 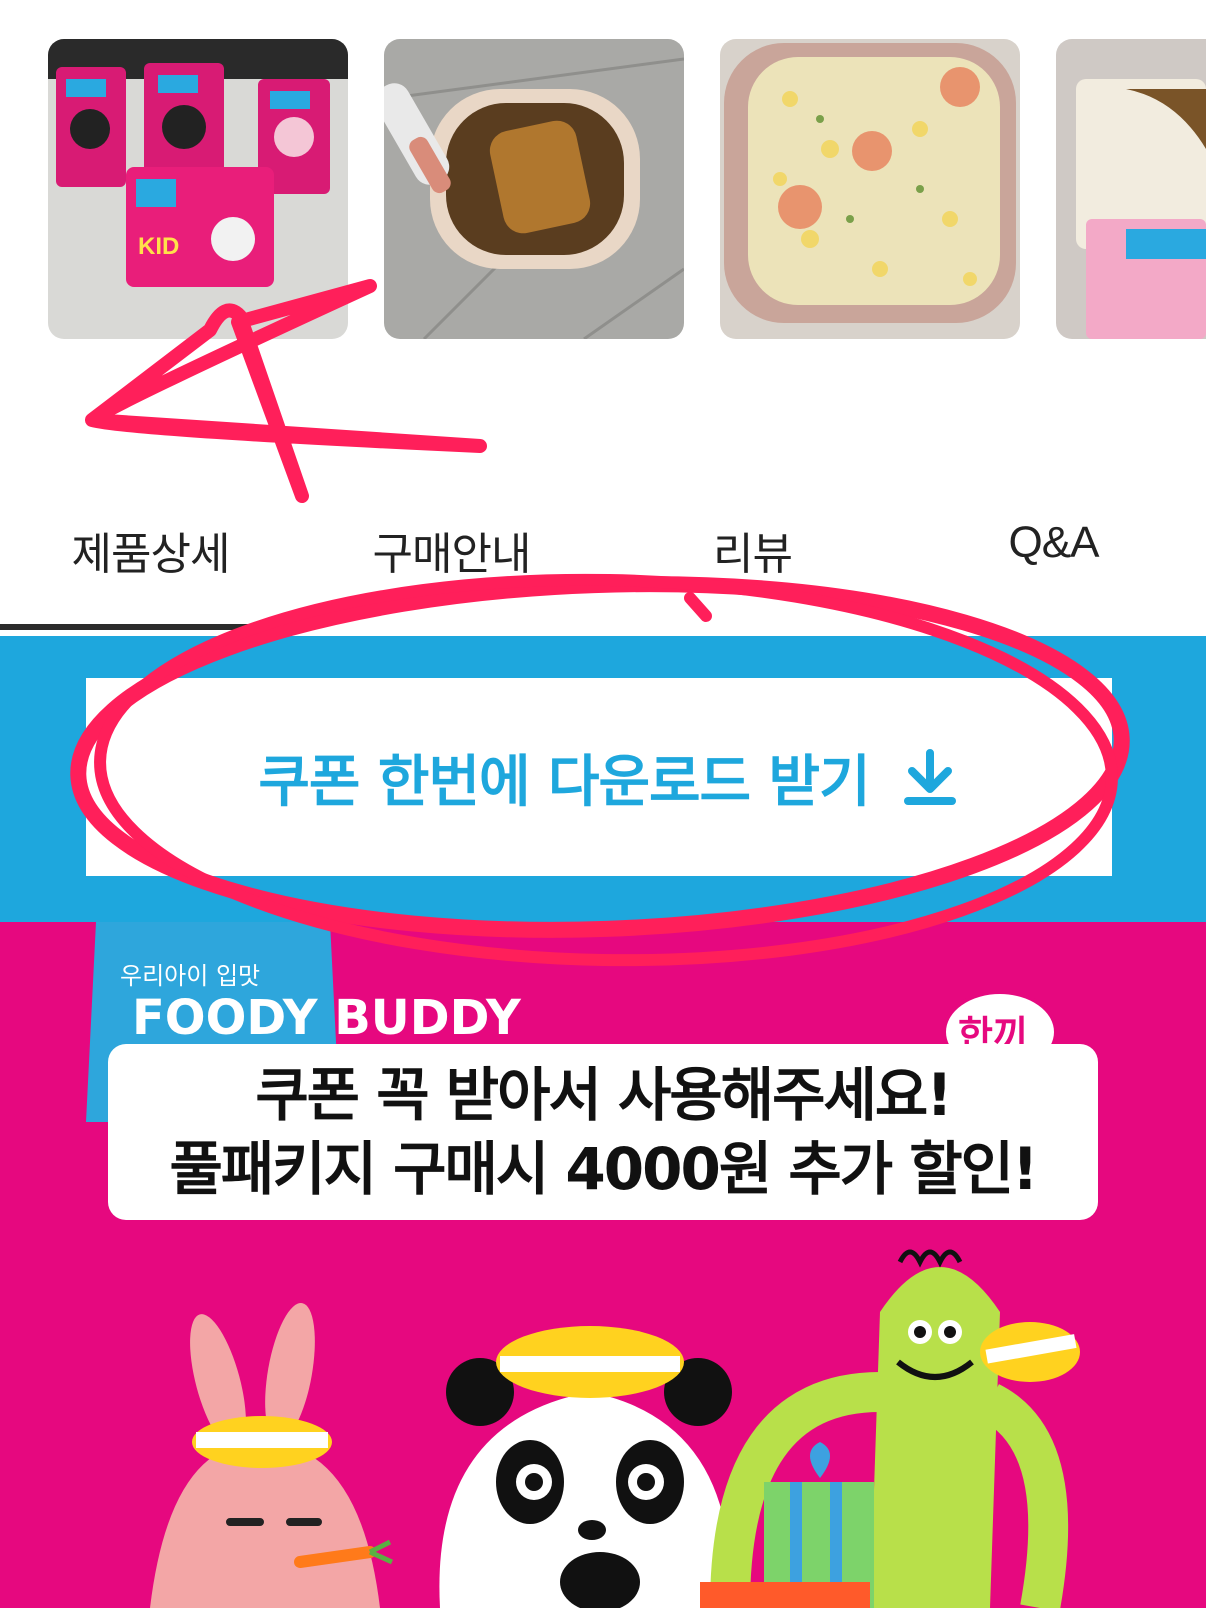 I want to click on download-coupons-button: 쿠폰 한번에 다운로드 받기, so click(x=599, y=777).